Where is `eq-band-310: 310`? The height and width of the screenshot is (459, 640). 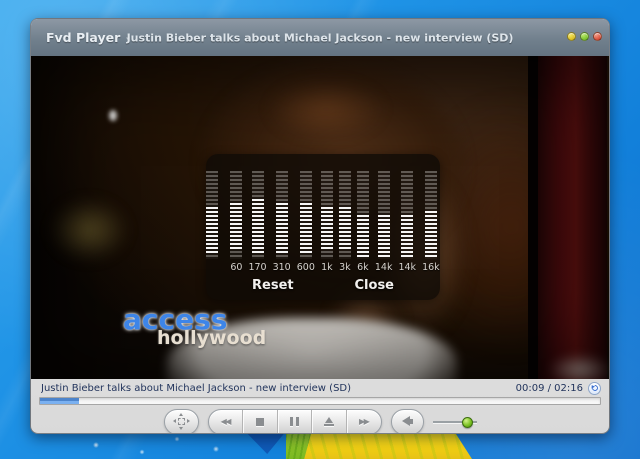
eq-band-310: 310 is located at coordinates (282, 222).